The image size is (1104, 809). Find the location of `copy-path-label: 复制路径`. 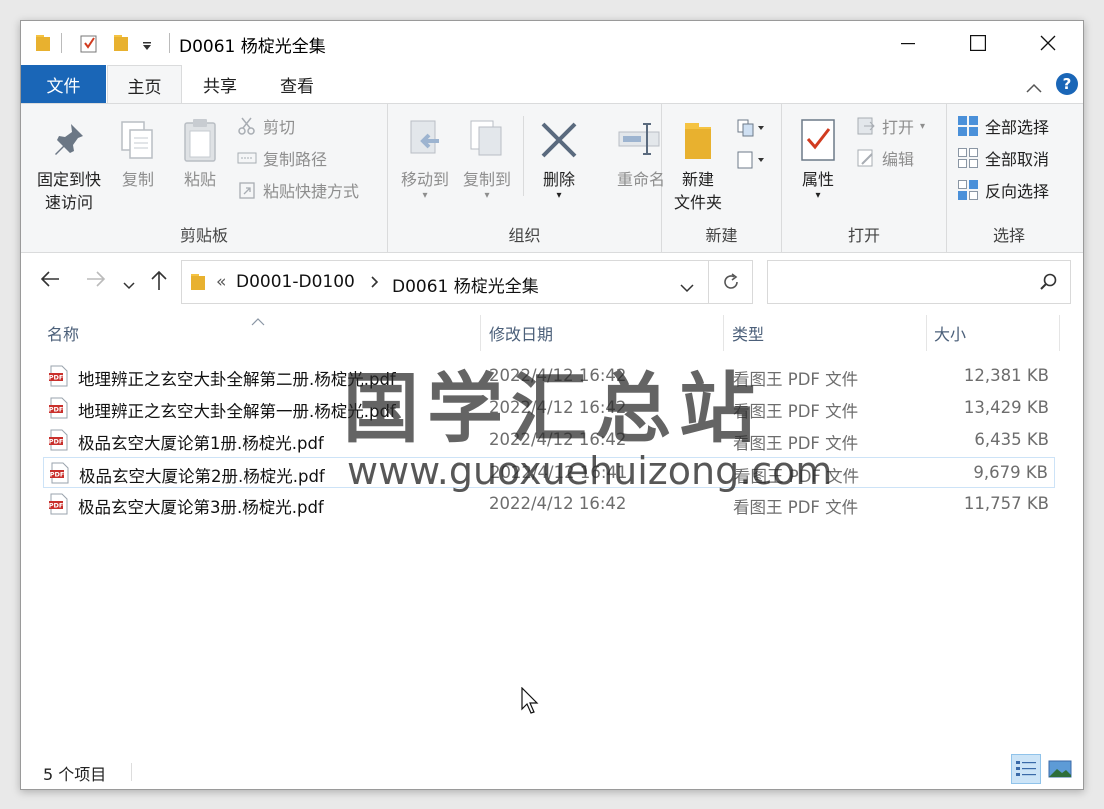

copy-path-label: 复制路径 is located at coordinates (295, 159).